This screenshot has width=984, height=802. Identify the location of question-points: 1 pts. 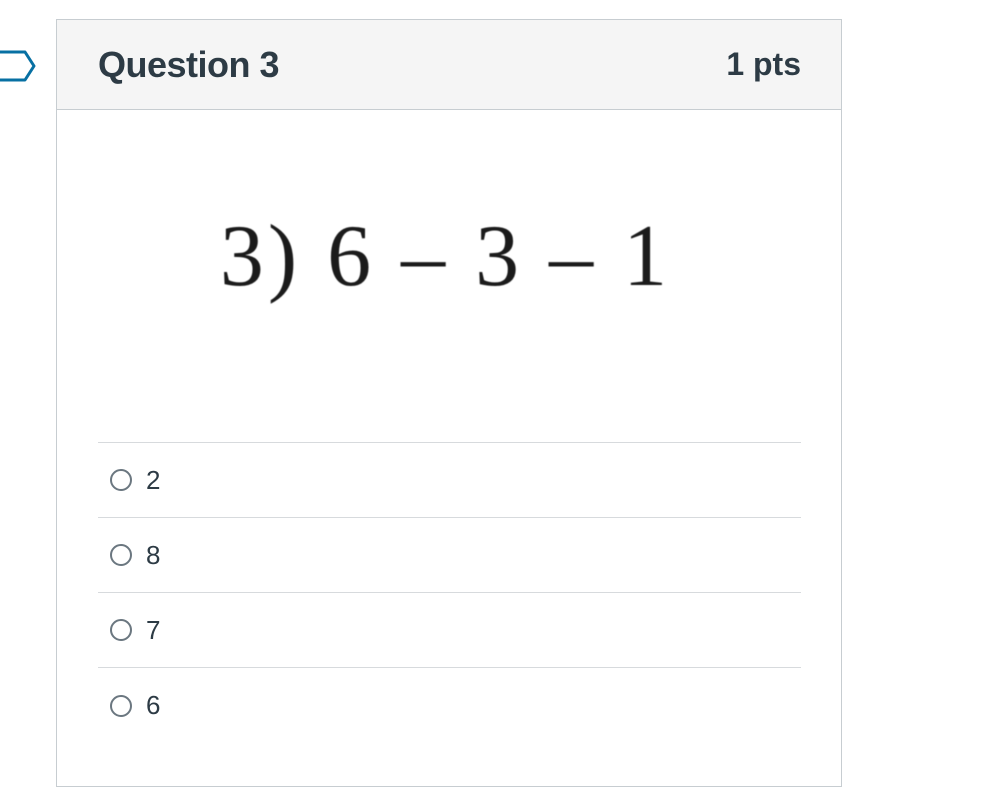
(763, 64).